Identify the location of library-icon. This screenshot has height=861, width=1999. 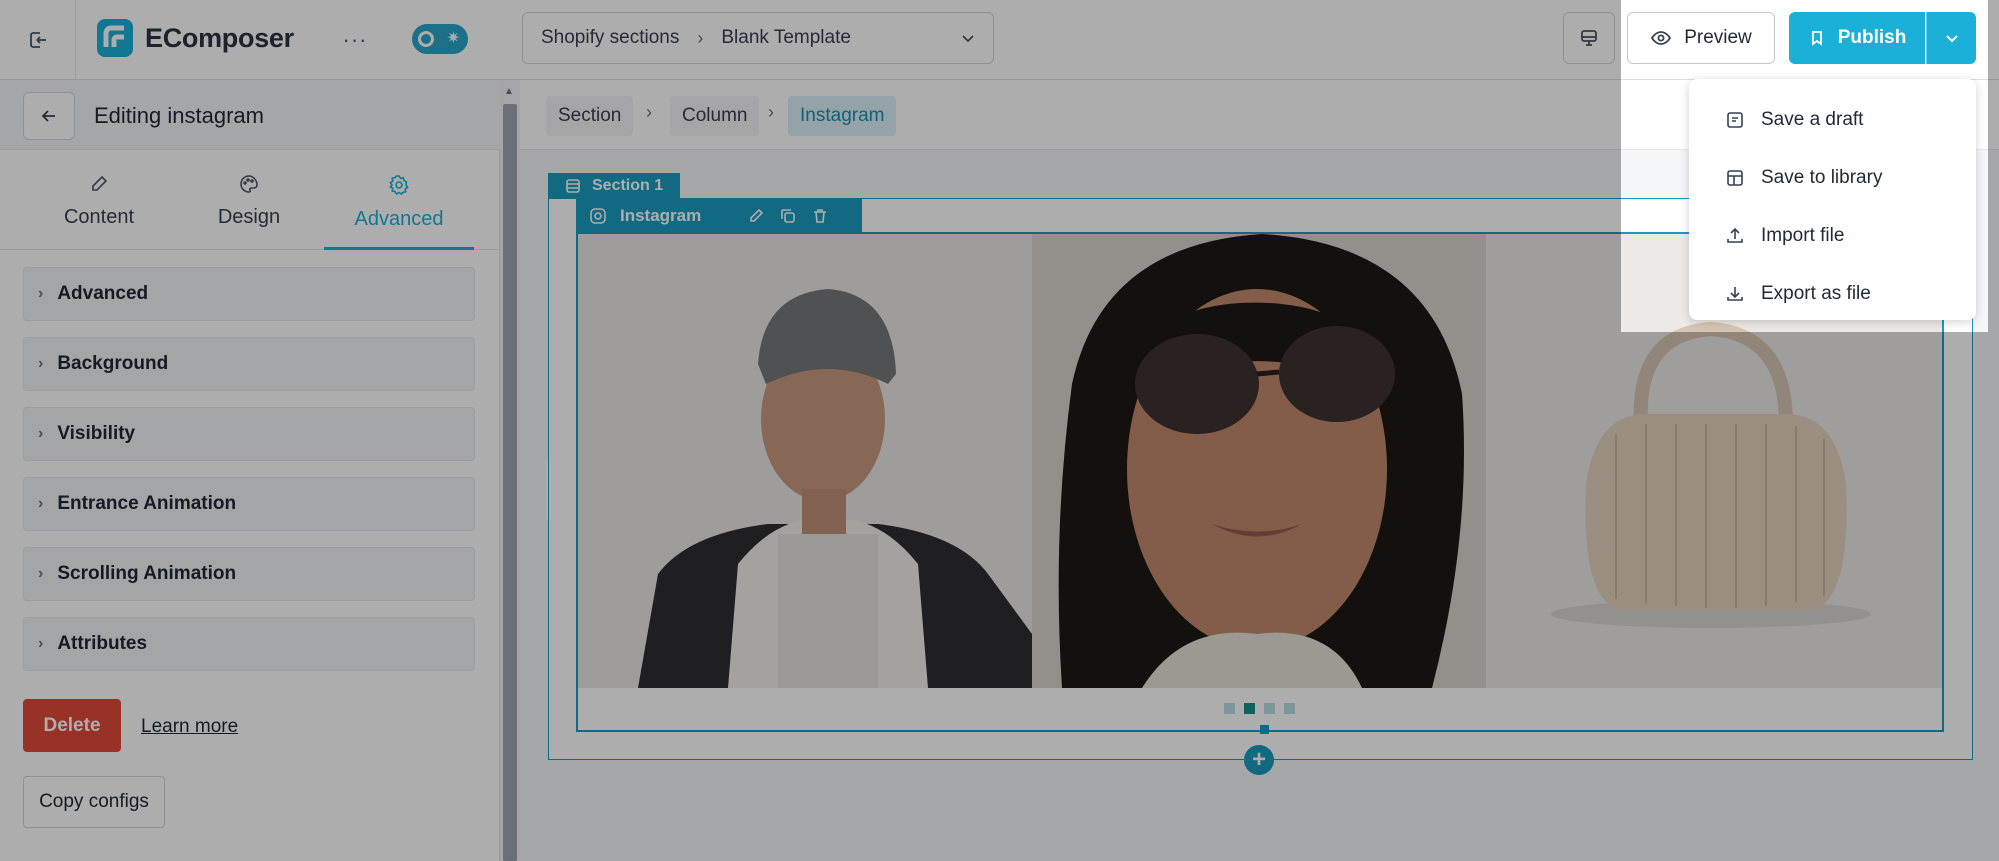
(1735, 178).